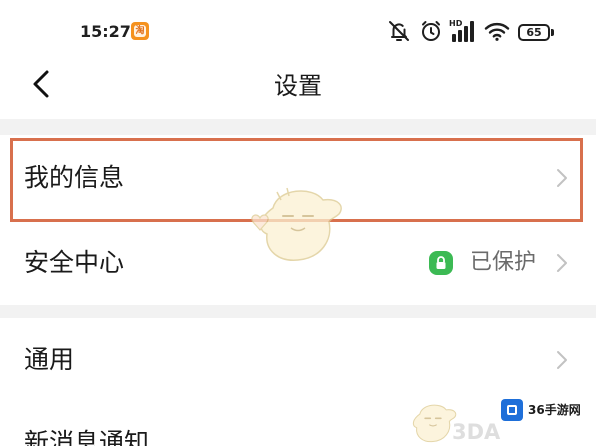  I want to click on battery-tip, so click(552, 32).